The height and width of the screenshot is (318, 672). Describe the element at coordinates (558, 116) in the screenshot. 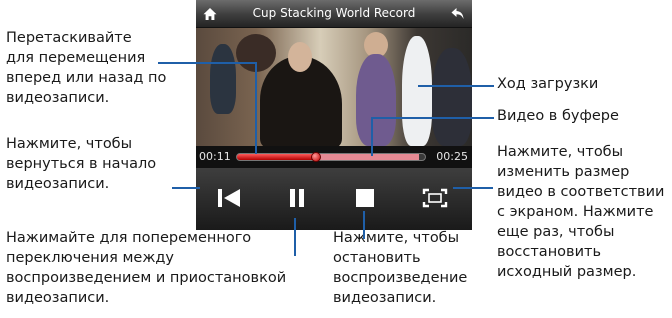

I see `callout-buffer: Видео в буфере` at that location.